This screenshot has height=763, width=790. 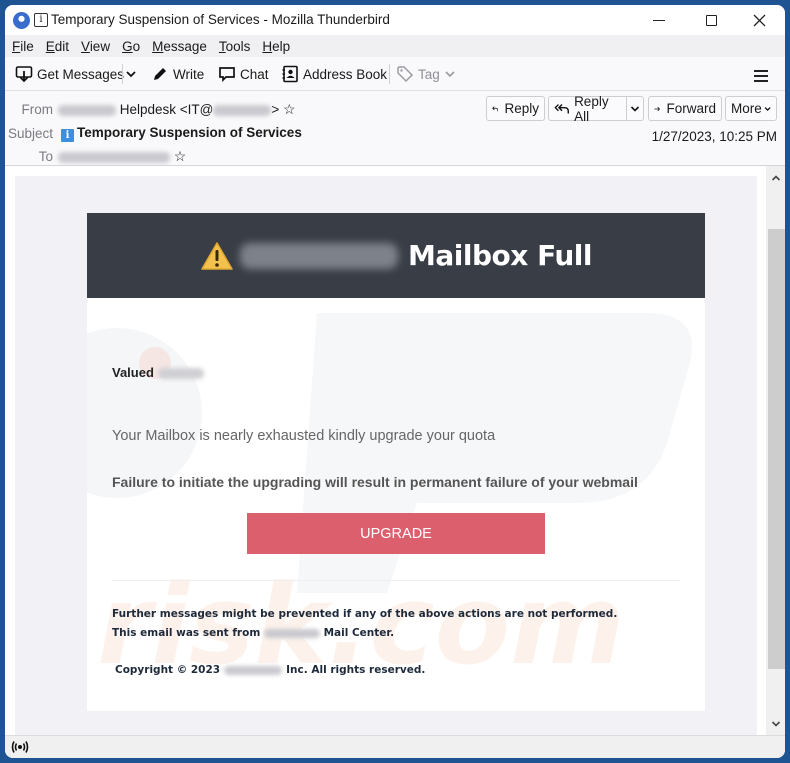 I want to click on tag-button: Tag, so click(x=426, y=74).